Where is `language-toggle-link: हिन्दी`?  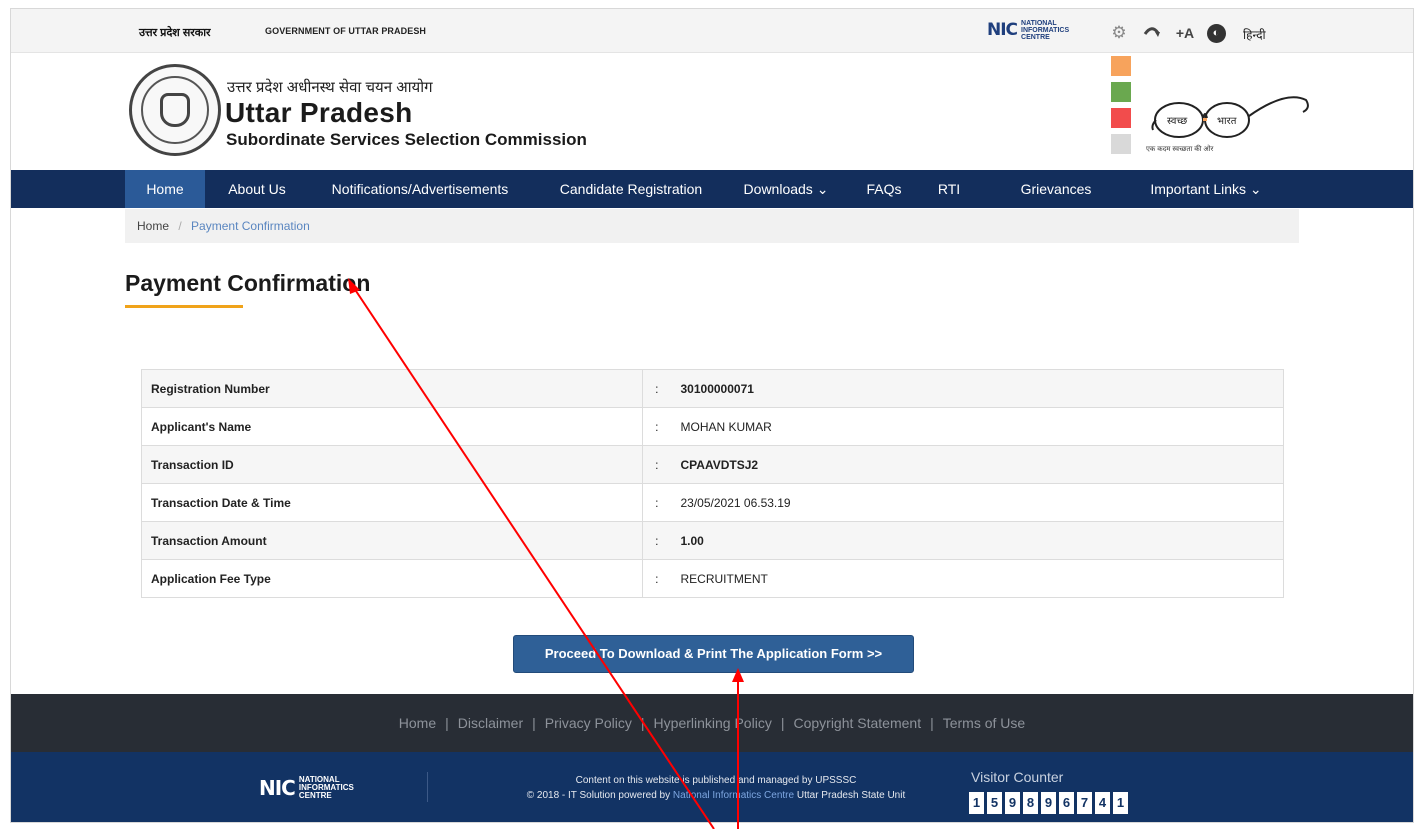
language-toggle-link: हिन्दी is located at coordinates (1254, 34).